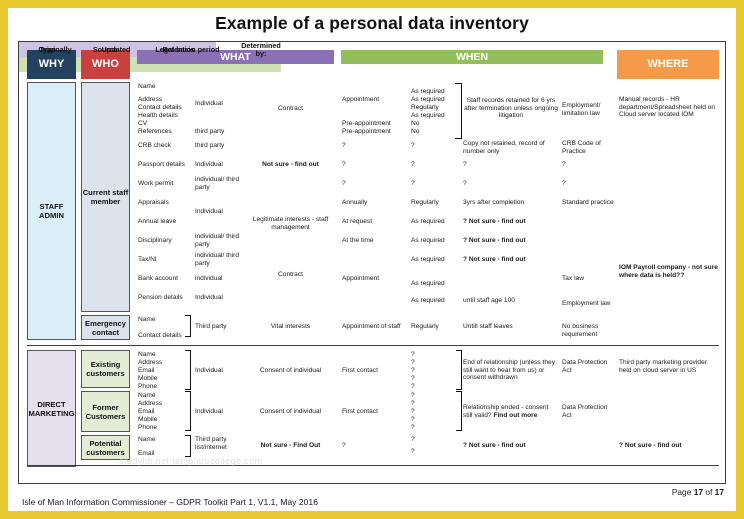 The height and width of the screenshot is (519, 744). I want to click on section-divider-top, so click(373, 345).